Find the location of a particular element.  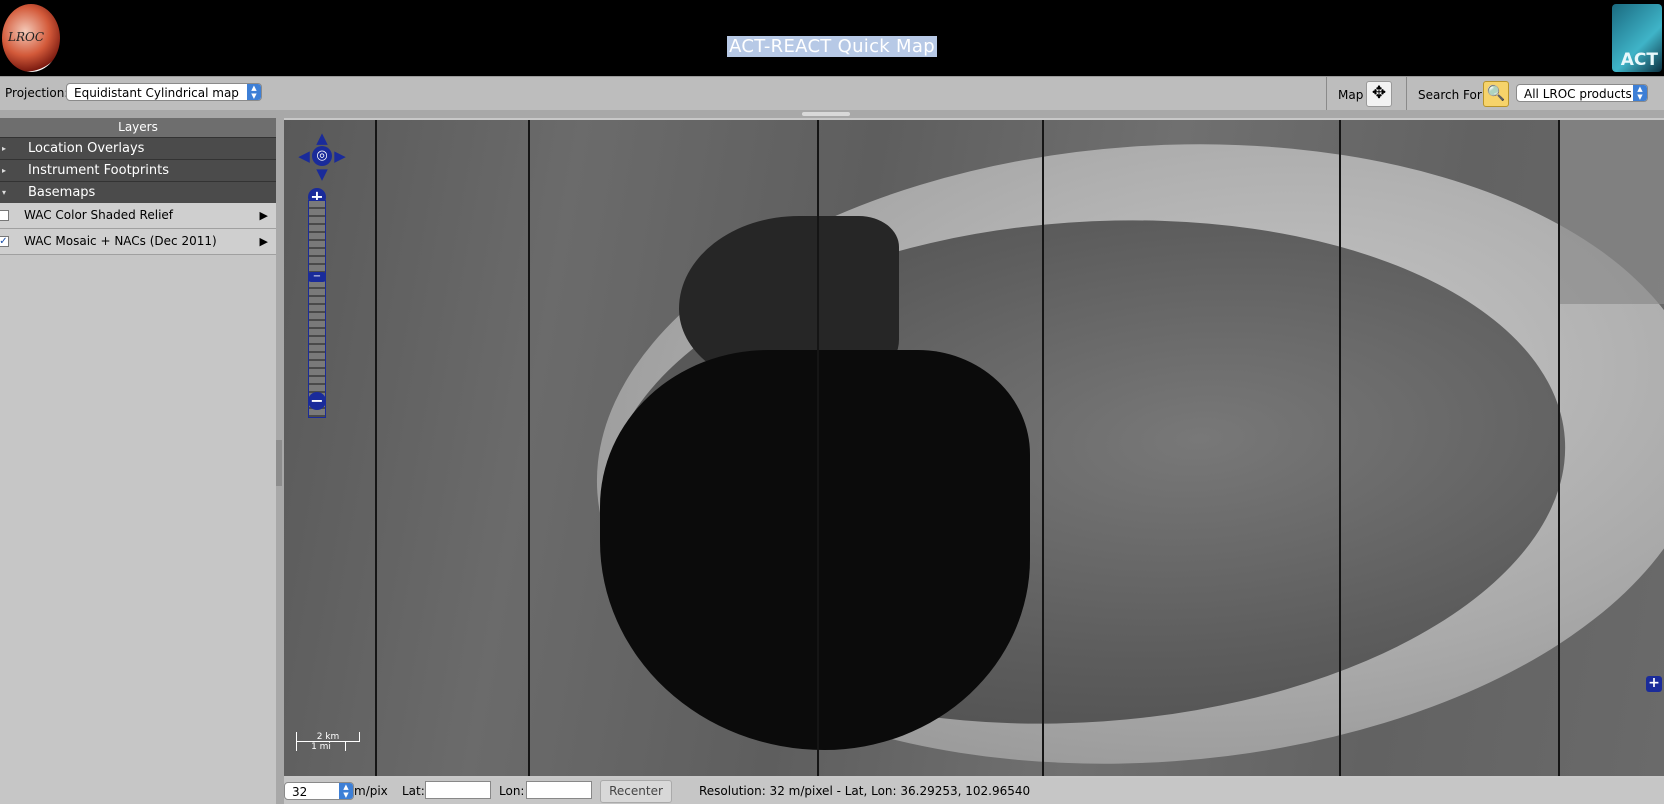

image-tile is located at coordinates (1612, 212).